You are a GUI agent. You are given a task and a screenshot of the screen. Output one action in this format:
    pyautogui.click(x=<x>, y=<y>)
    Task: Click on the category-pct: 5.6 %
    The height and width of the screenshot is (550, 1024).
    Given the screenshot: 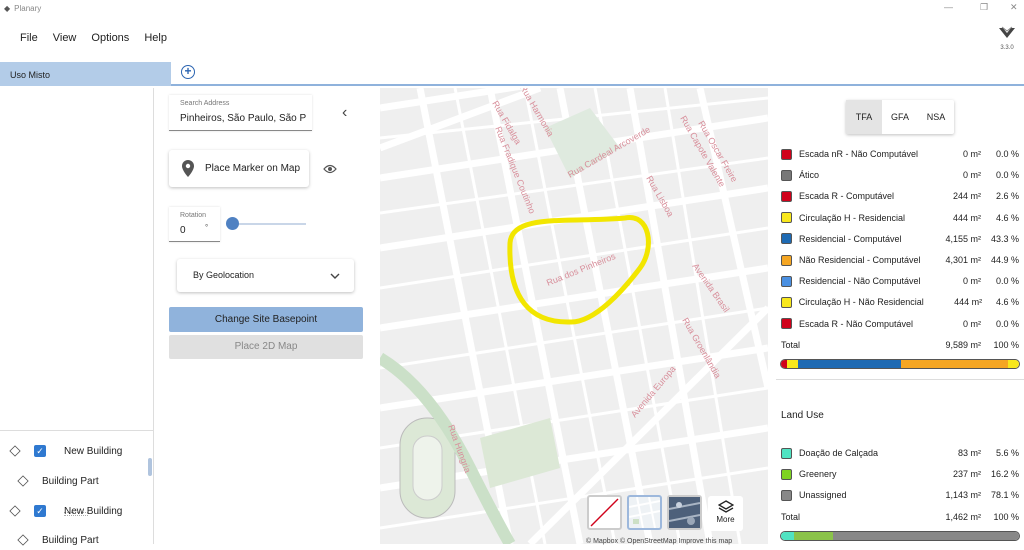 What is the action you would take?
    pyautogui.click(x=1007, y=453)
    